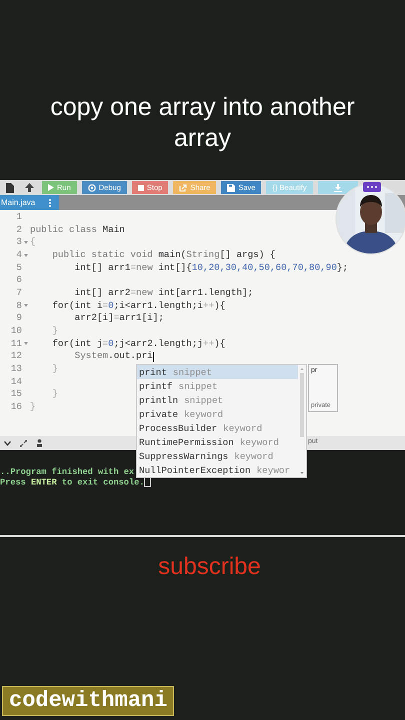 Image resolution: width=405 pixels, height=720 pixels. What do you see at coordinates (217, 372) in the screenshot?
I see `suggestion-item: print snippet` at bounding box center [217, 372].